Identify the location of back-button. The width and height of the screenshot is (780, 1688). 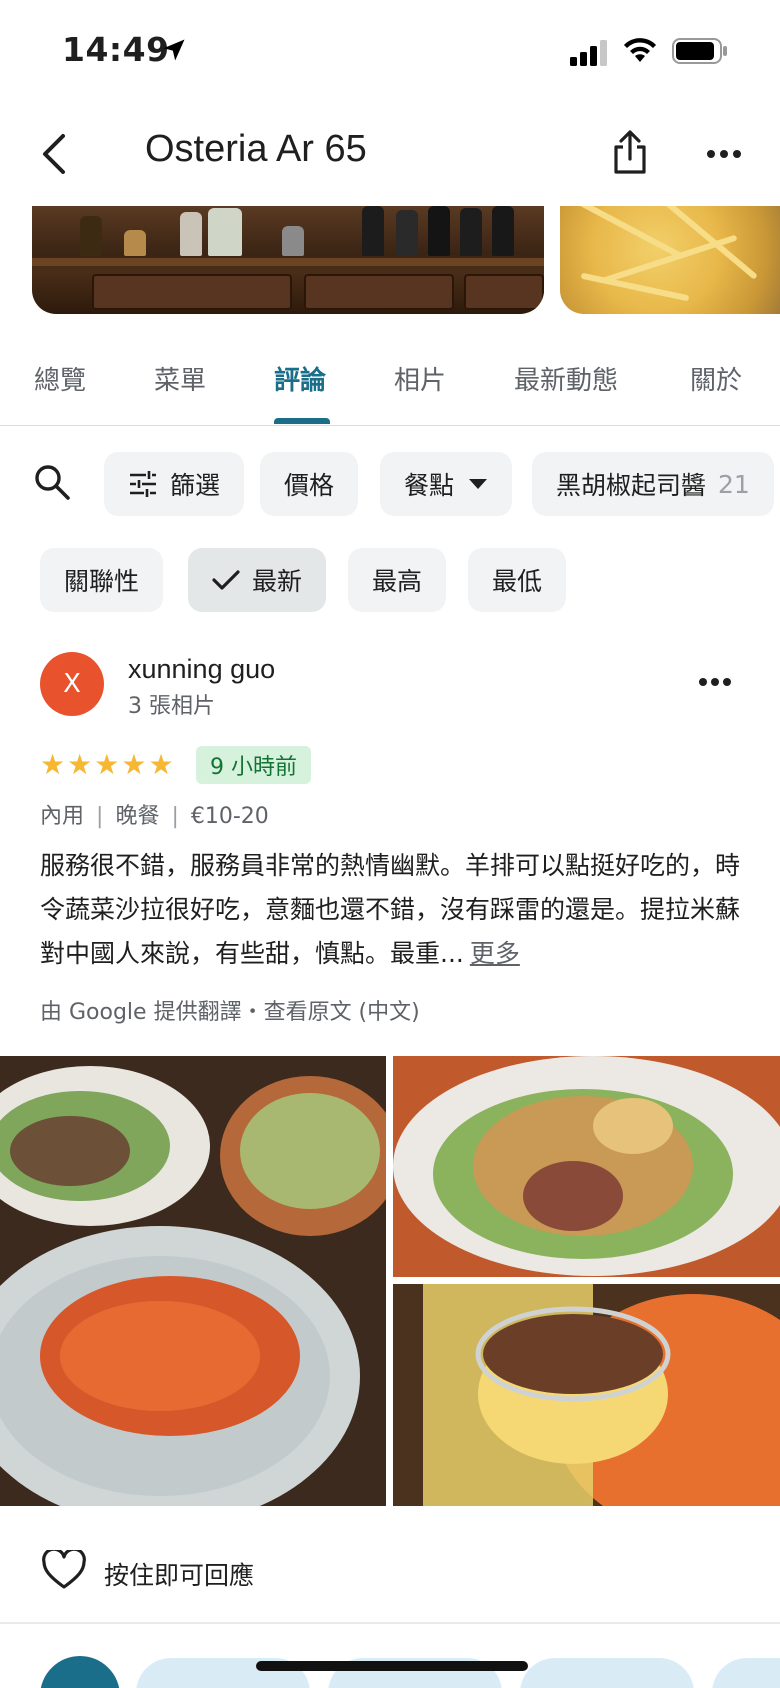
(54, 154).